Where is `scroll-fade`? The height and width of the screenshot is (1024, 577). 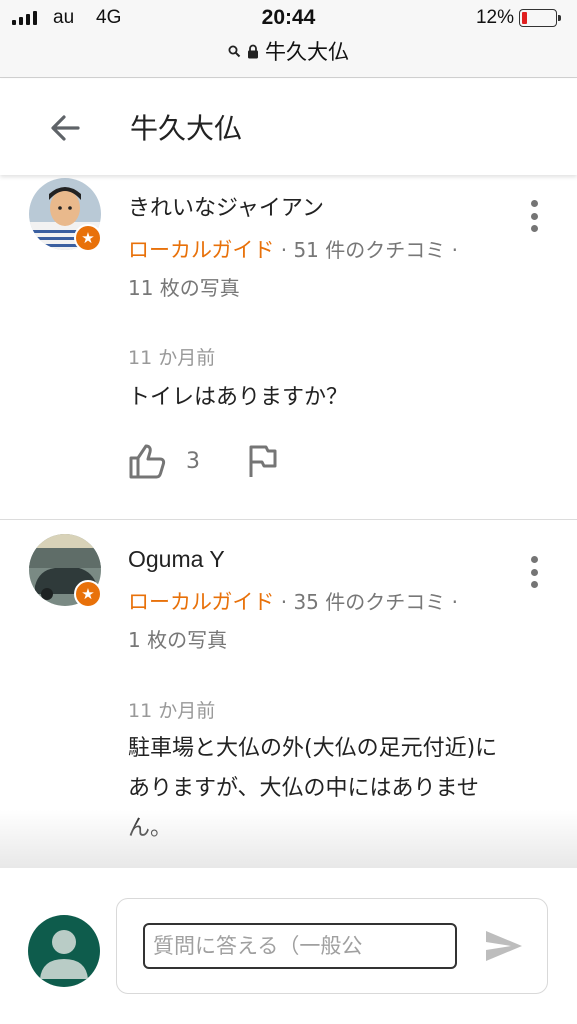
scroll-fade is located at coordinates (288, 840).